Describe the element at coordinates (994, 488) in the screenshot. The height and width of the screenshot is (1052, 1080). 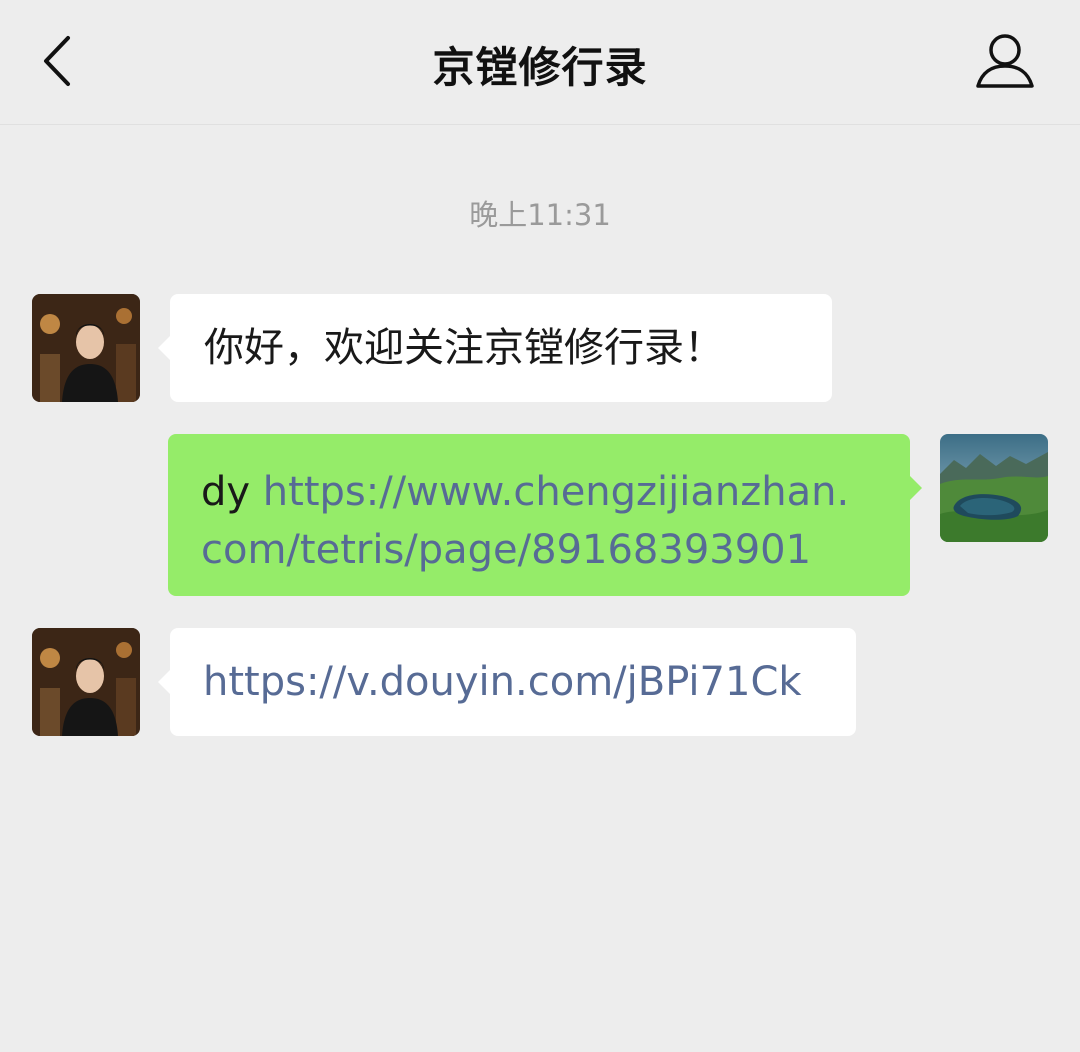
I see `my-avatar` at that location.